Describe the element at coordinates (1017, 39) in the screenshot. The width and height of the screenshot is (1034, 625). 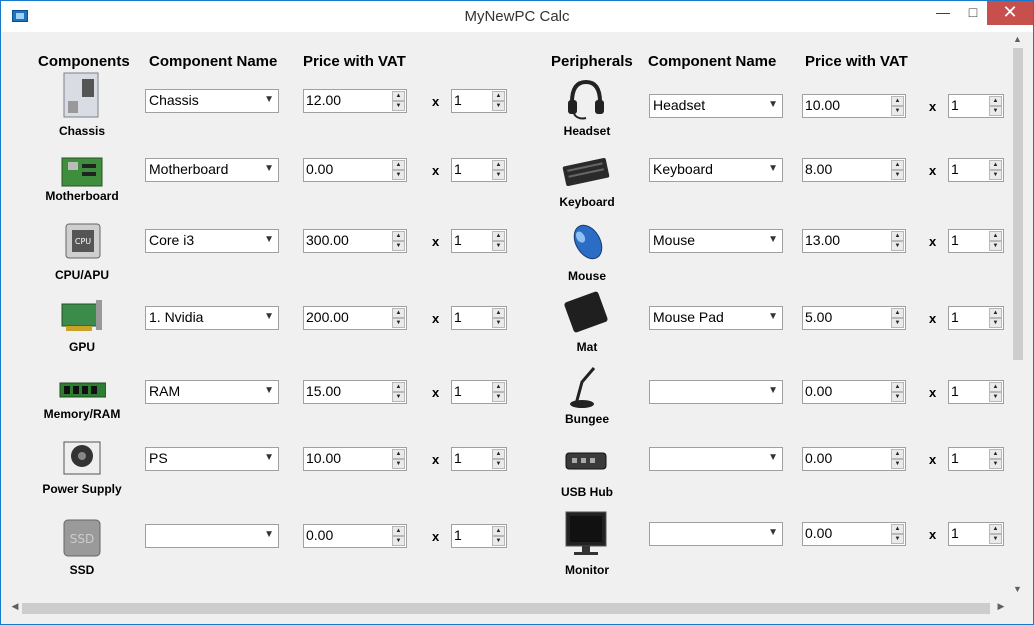
I see `scroll-up-arrow-icon: ▲` at that location.